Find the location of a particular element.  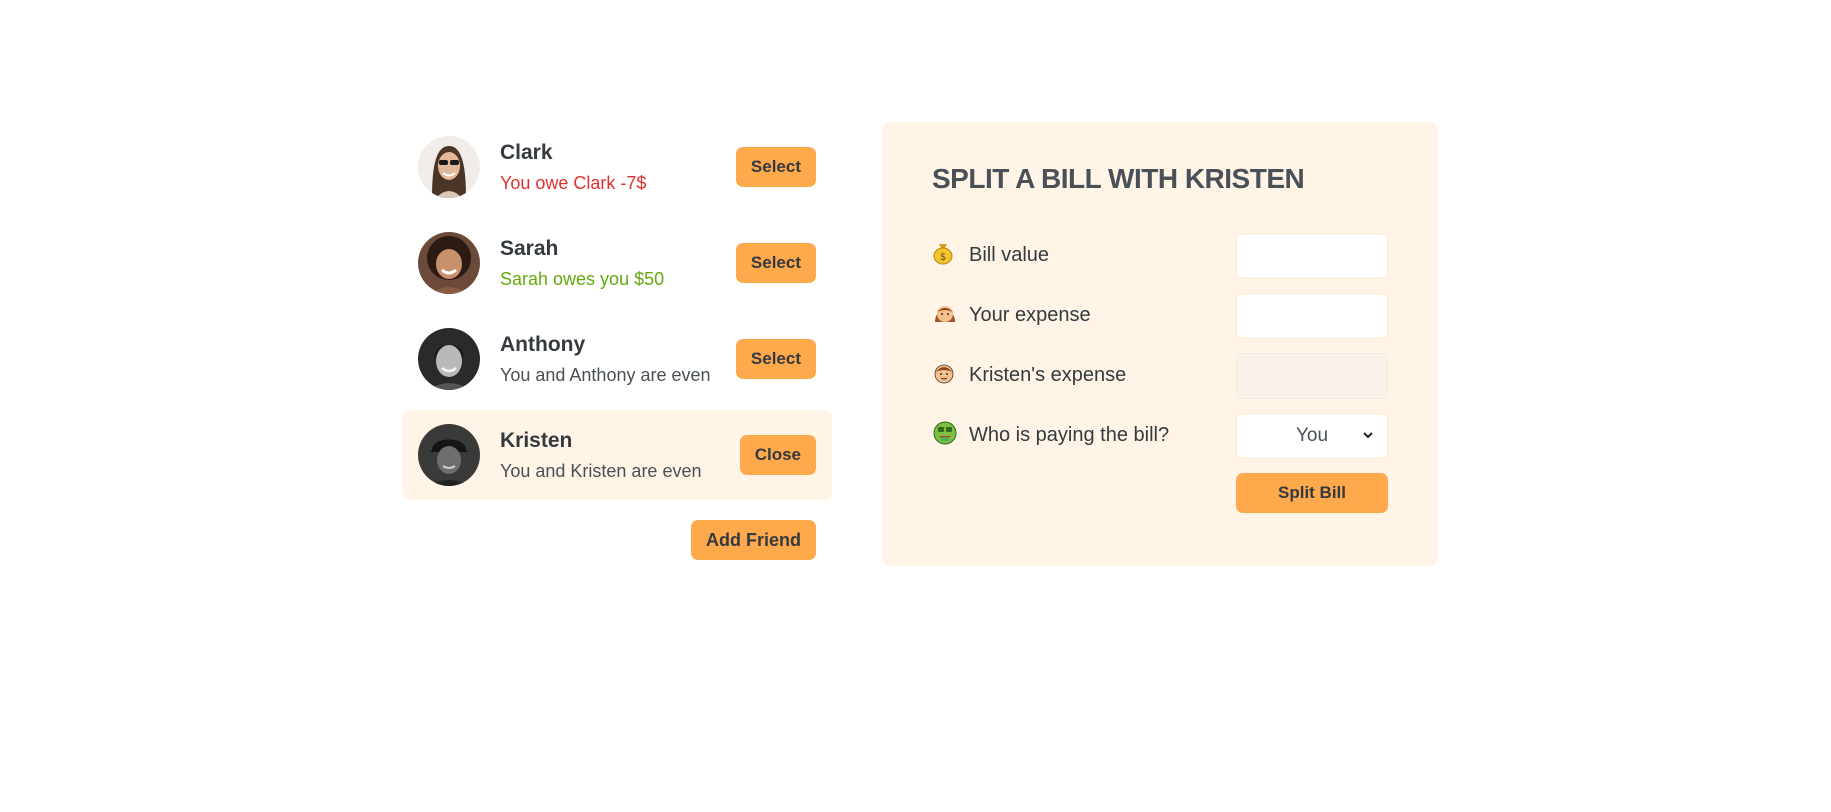

bill-value-input is located at coordinates (1312, 255).